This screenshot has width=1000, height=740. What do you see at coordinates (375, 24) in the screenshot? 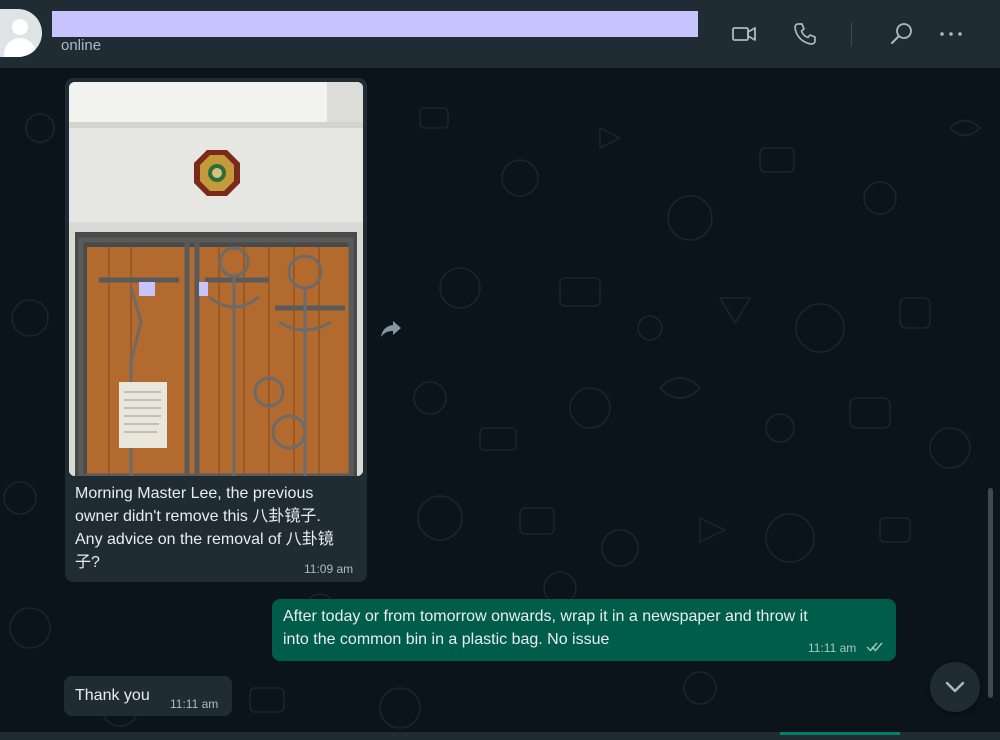
I see `contact-name-redacted` at bounding box center [375, 24].